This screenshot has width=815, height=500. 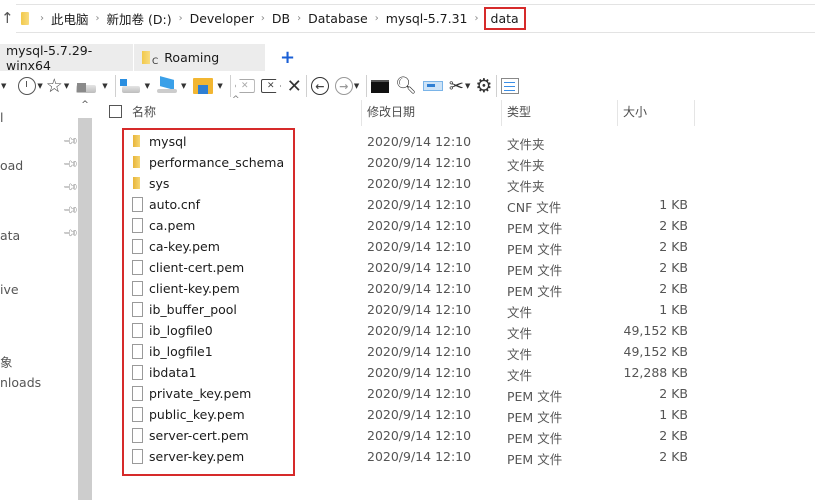 I want to click on history-icon, so click(x=27, y=86).